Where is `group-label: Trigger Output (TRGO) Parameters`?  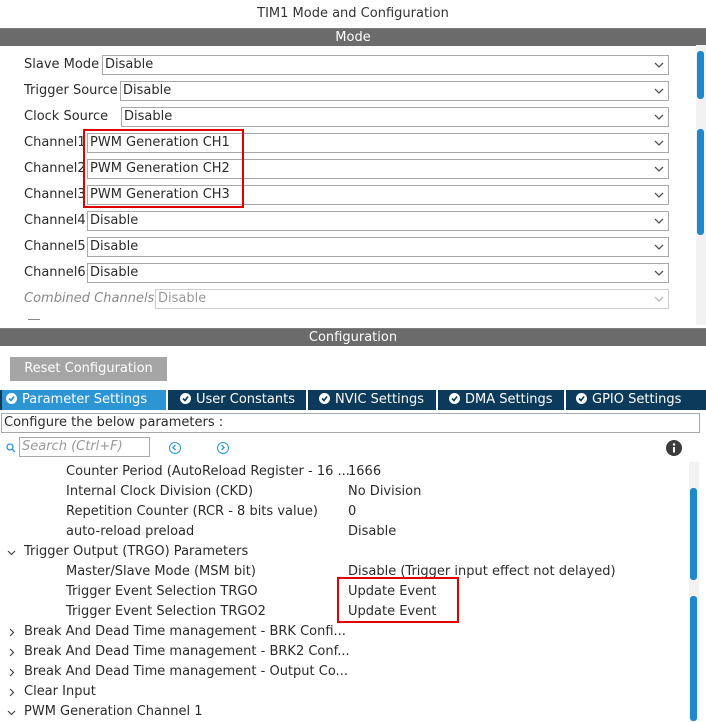 group-label: Trigger Output (TRGO) Parameters is located at coordinates (136, 551).